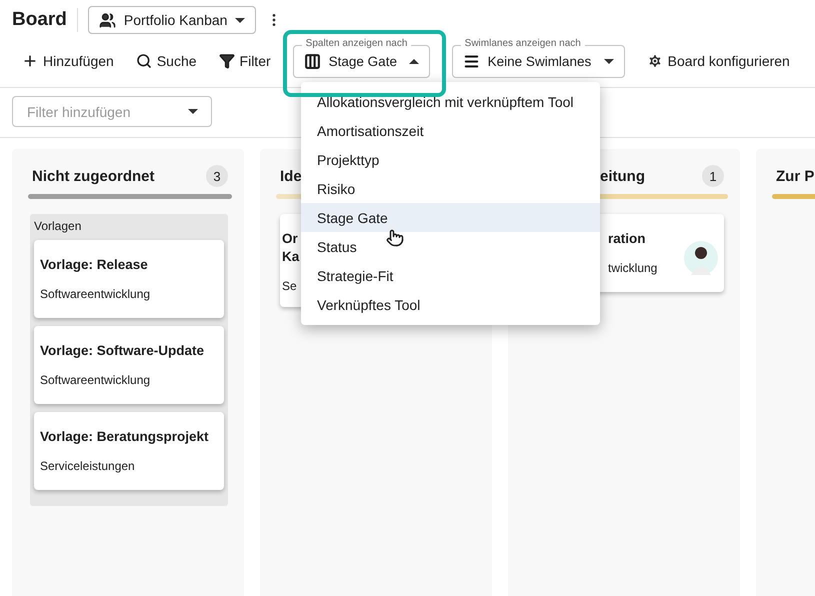 The width and height of the screenshot is (815, 596). What do you see at coordinates (395, 238) in the screenshot?
I see `hand-cursor-icon` at bounding box center [395, 238].